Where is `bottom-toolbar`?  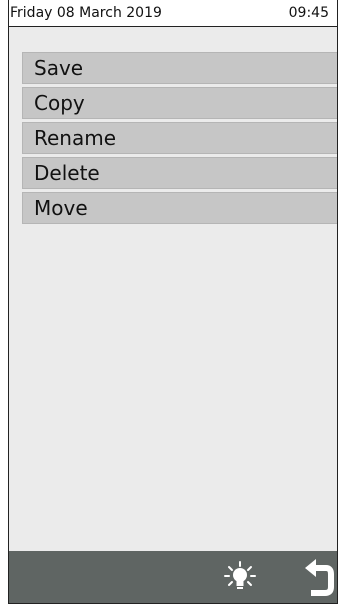
bottom-toolbar is located at coordinates (173, 577).